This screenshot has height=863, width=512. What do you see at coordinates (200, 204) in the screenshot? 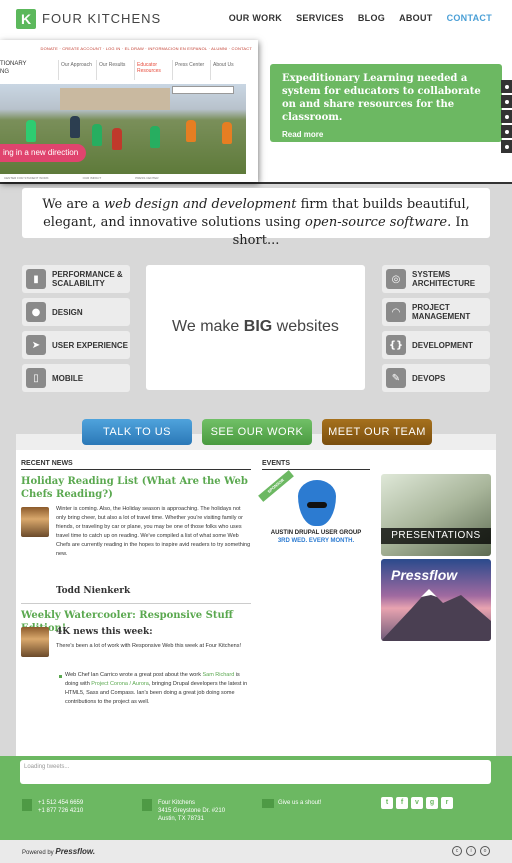
I see `tagline-emphasis: web design and development` at bounding box center [200, 204].